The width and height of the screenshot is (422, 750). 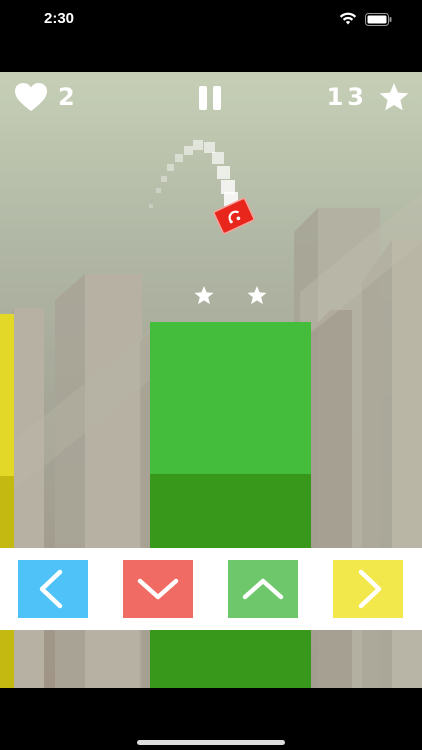 What do you see at coordinates (210, 99) in the screenshot?
I see `pause-button` at bounding box center [210, 99].